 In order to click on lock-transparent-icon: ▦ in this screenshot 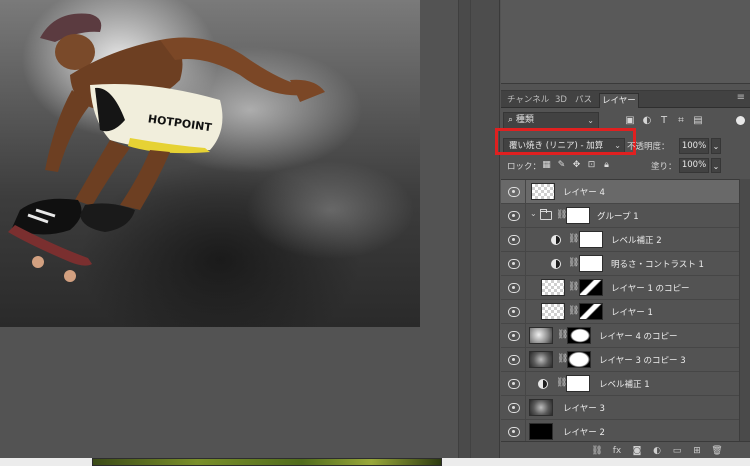, I will do `click(546, 165)`.